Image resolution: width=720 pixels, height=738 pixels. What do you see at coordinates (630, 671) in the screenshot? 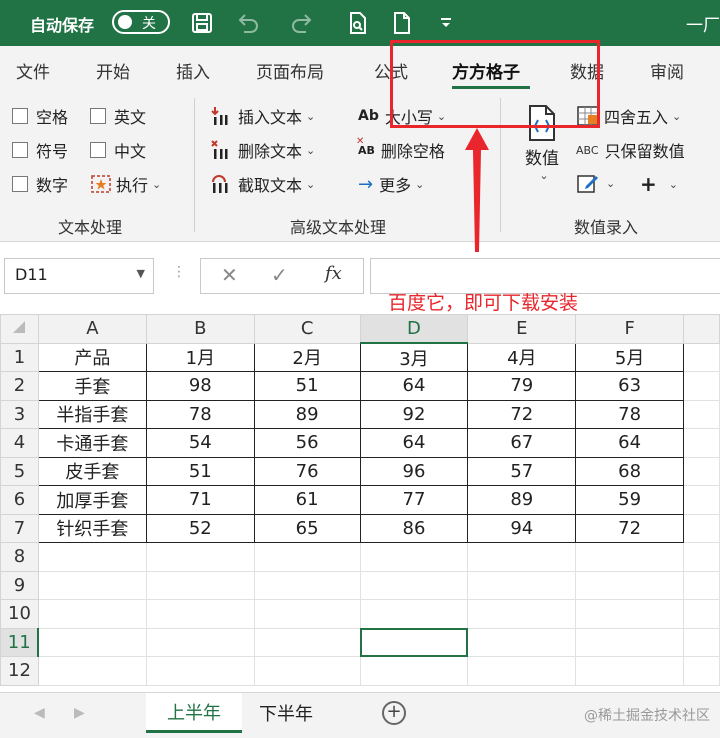
I see `cell-f12` at bounding box center [630, 671].